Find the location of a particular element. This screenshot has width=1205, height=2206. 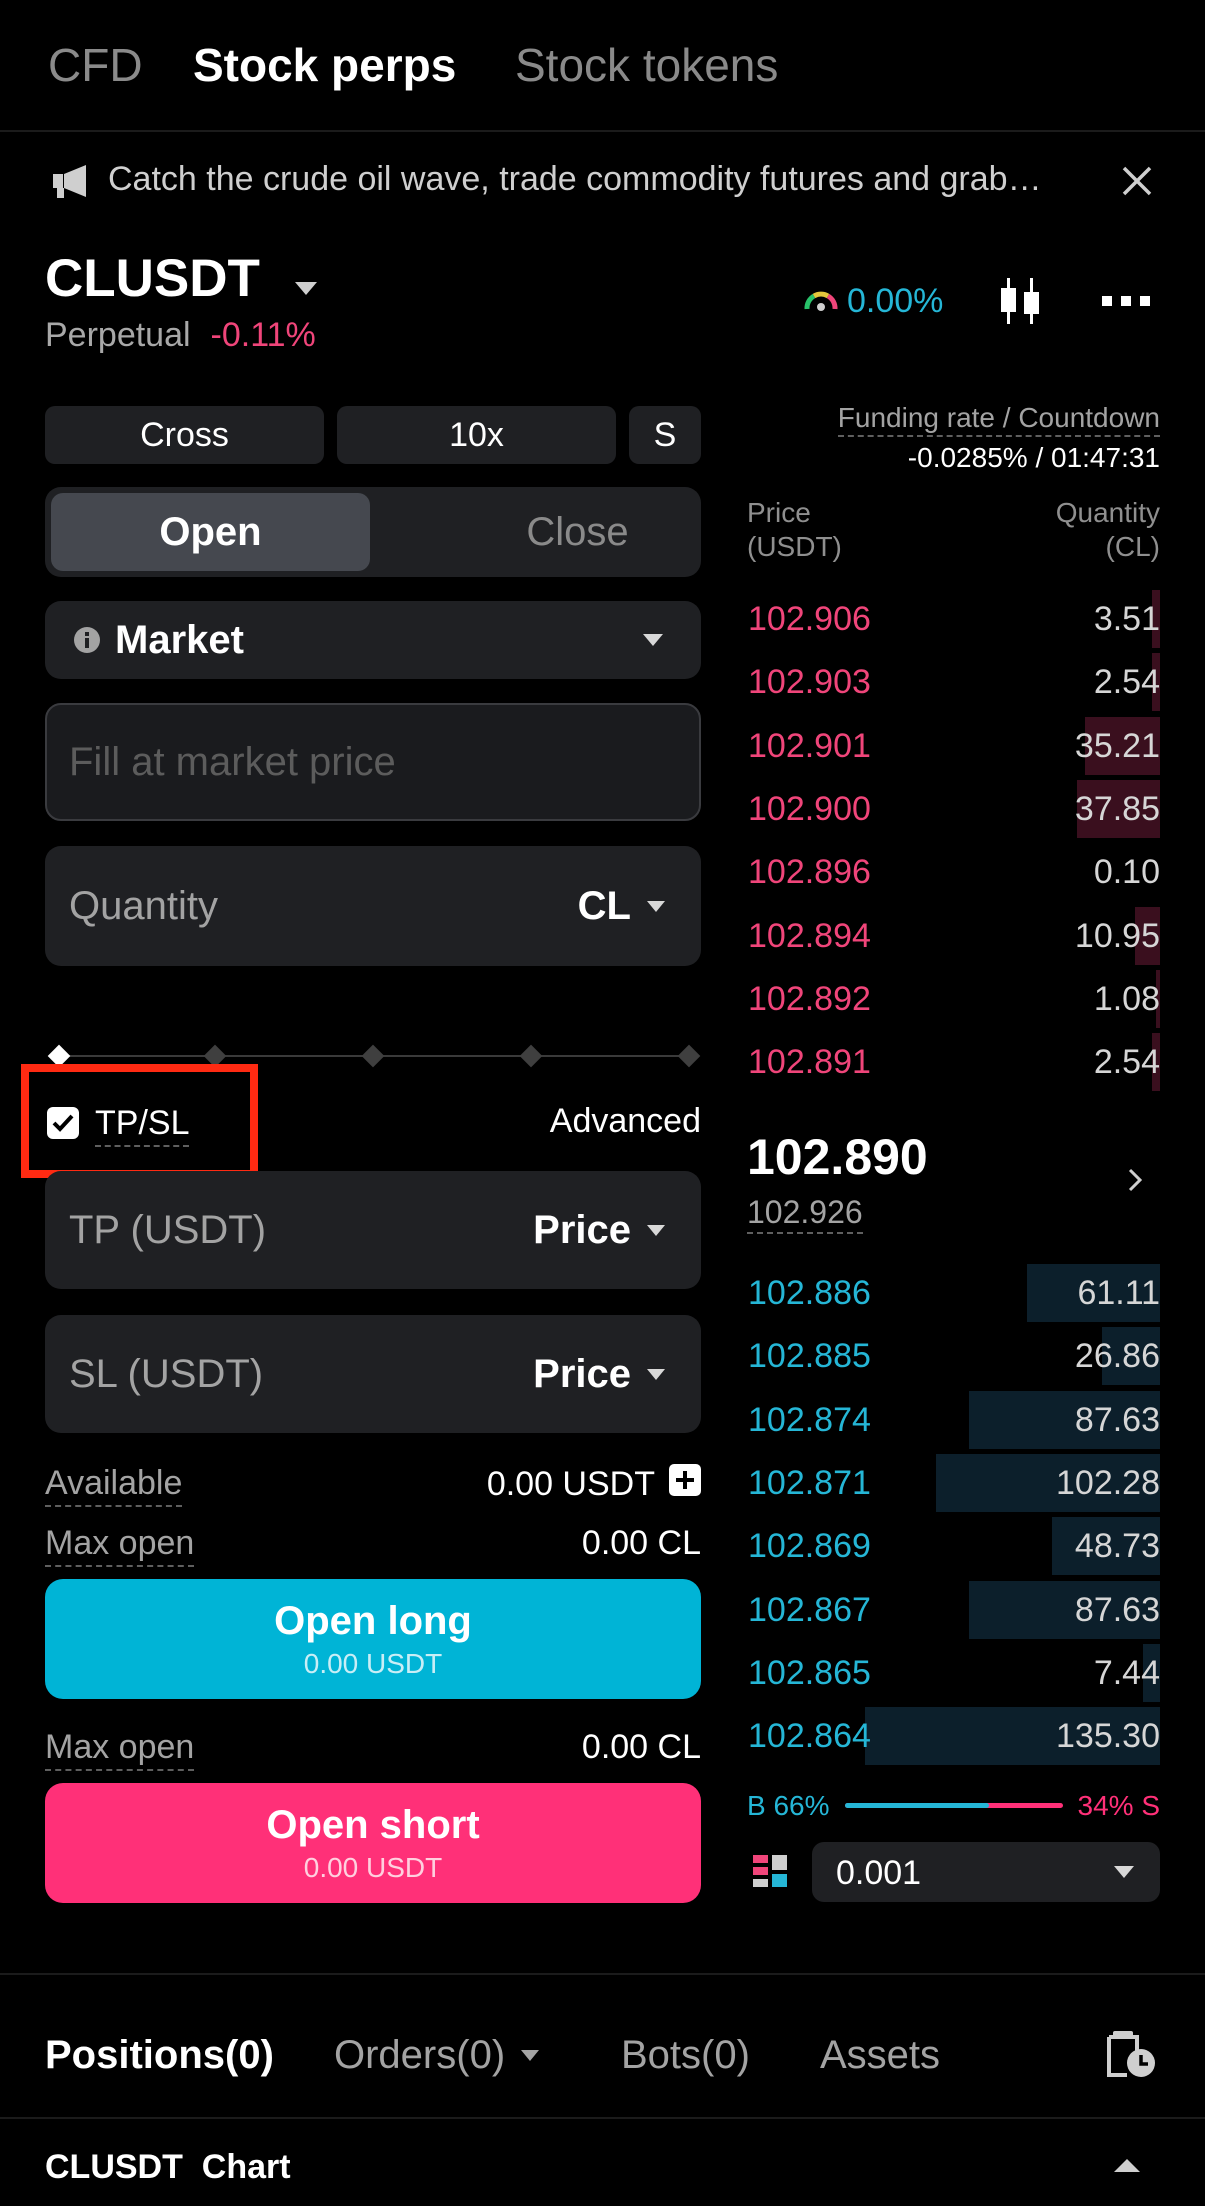

open-long-button: Open long 0.00 USDT is located at coordinates (373, 1639).